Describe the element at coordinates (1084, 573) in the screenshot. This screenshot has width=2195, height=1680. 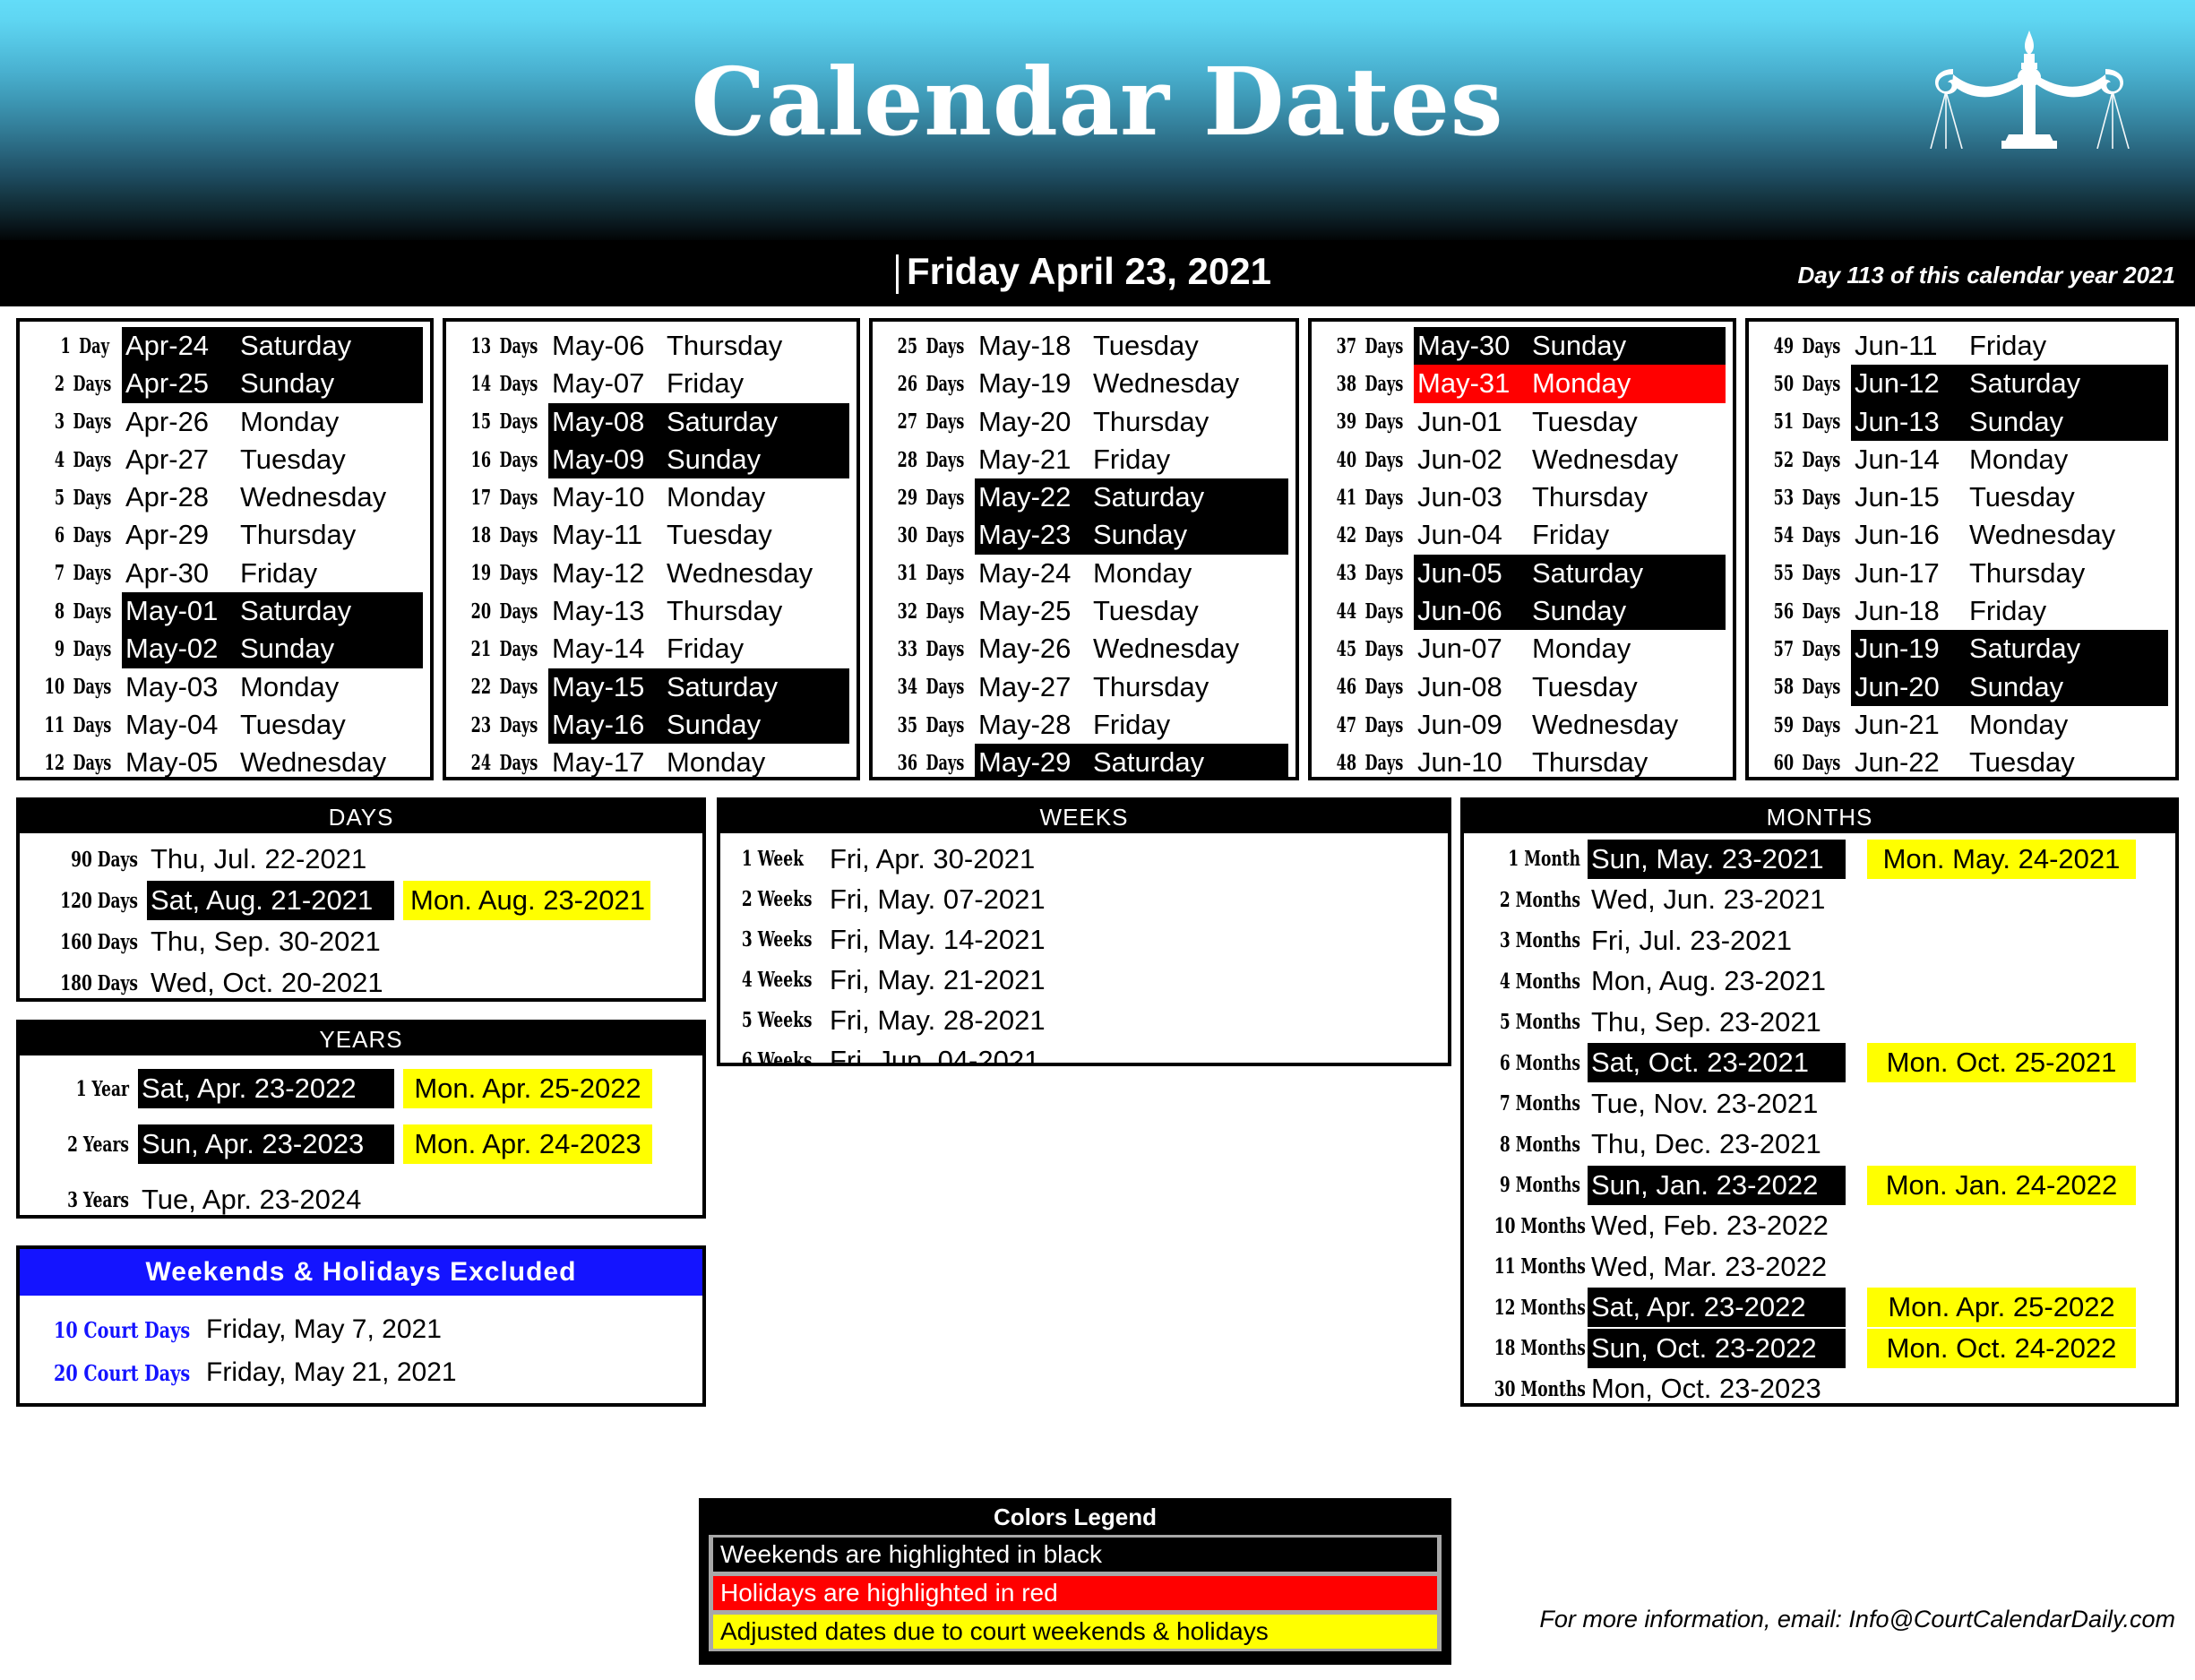
I see `day-row: 31 Days May-24 Monday` at that location.